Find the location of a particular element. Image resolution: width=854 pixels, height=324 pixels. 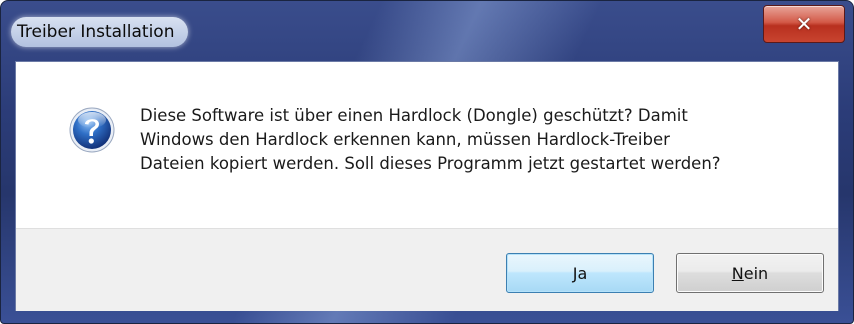

no-button-label: Nein is located at coordinates (750, 273).